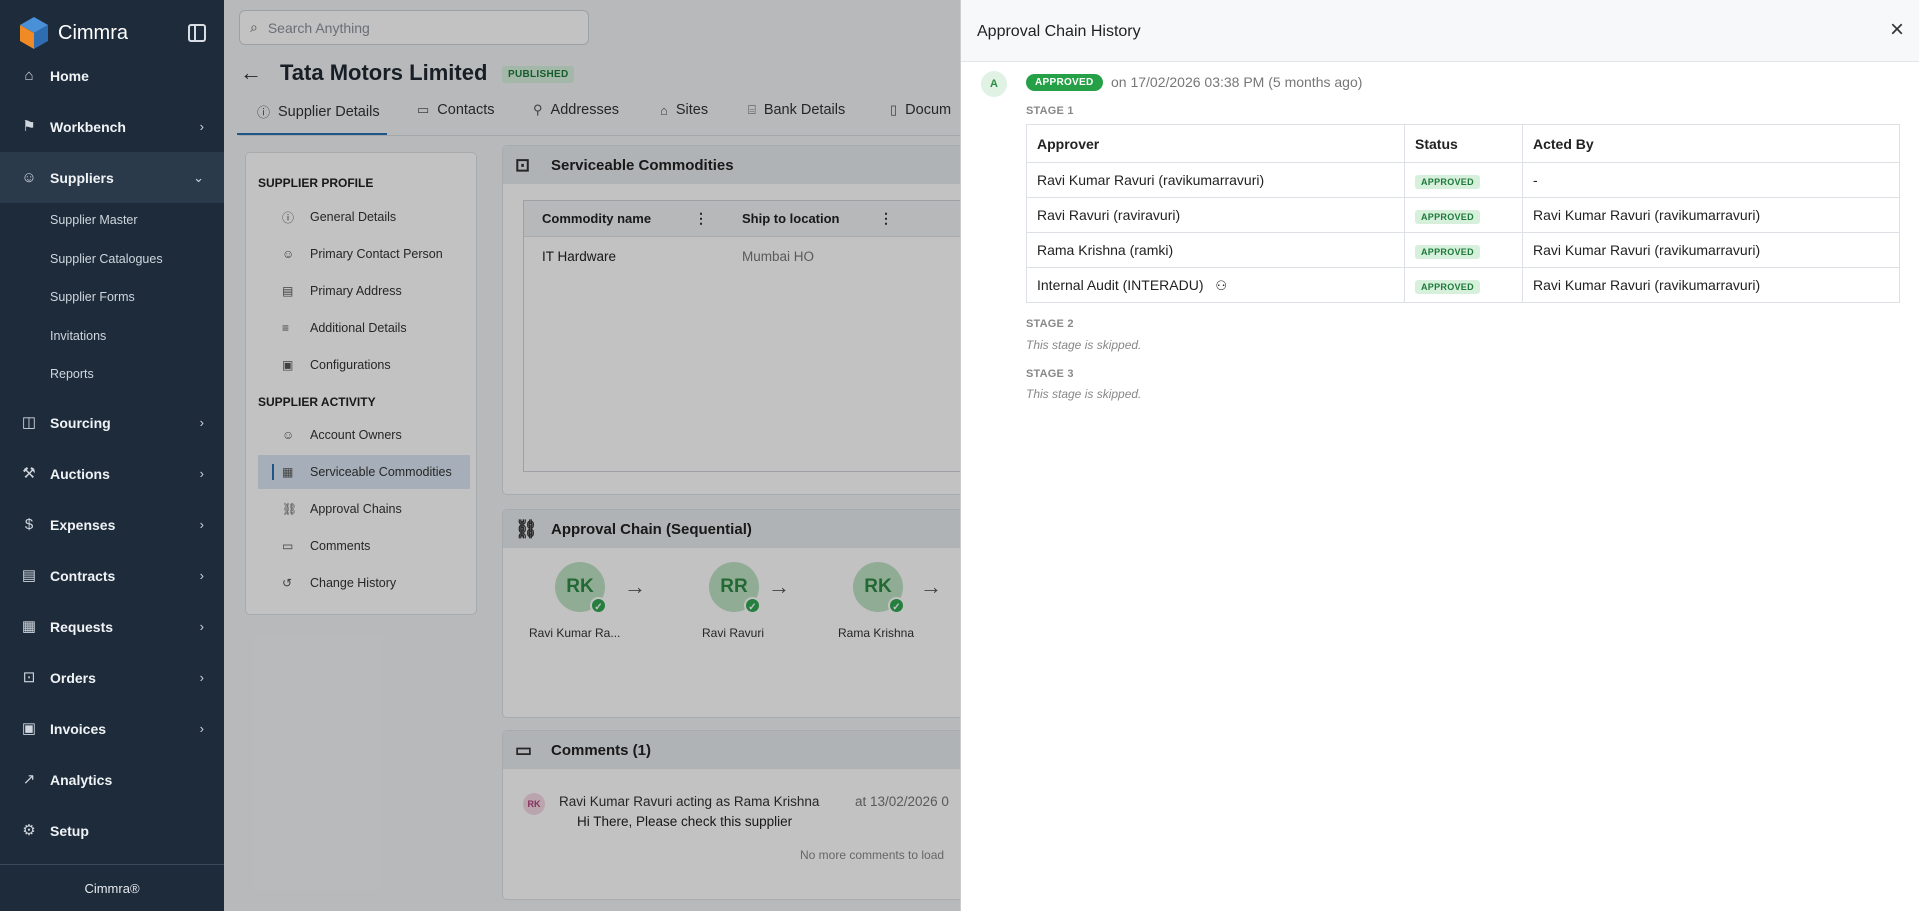 This screenshot has width=1919, height=912. Describe the element at coordinates (88, 126) in the screenshot. I see `nav-label: Workbench` at that location.